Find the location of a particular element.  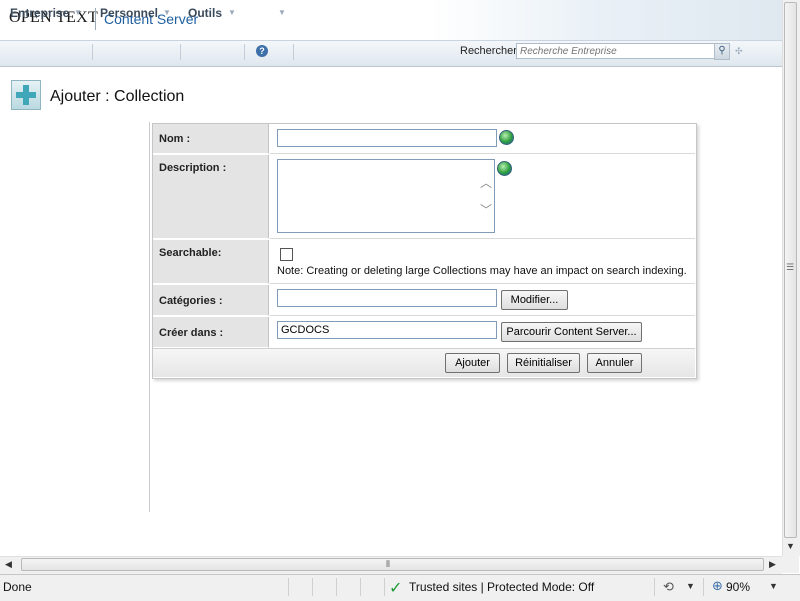

add-button: Ajouter is located at coordinates (472, 363).